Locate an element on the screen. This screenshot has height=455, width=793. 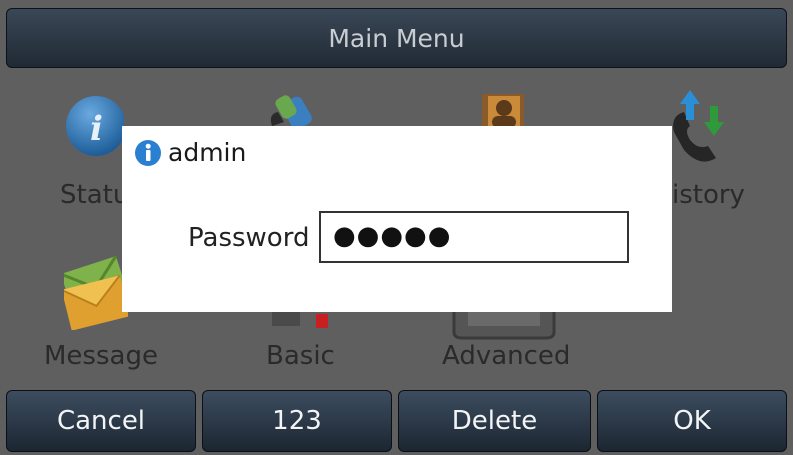
menu-label-advanced: Advanced is located at coordinates (506, 356).